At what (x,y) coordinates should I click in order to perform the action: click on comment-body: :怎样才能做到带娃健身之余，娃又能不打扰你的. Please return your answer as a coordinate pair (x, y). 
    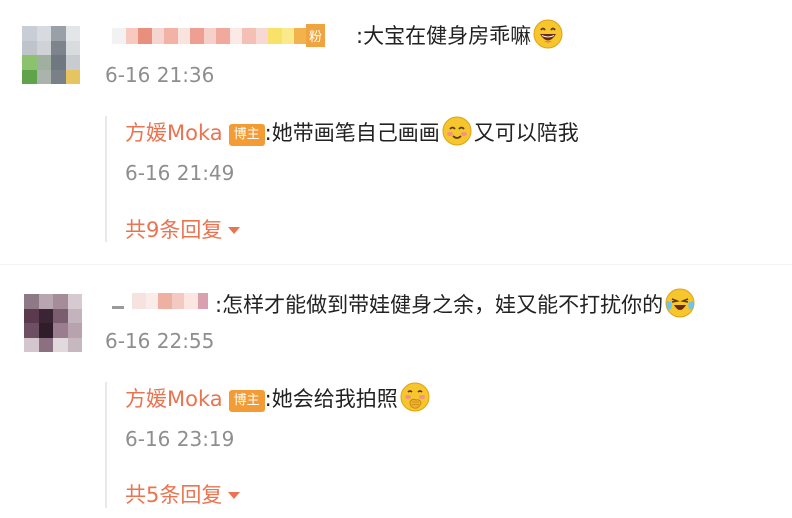
    Looking at the image, I should click on (439, 305).